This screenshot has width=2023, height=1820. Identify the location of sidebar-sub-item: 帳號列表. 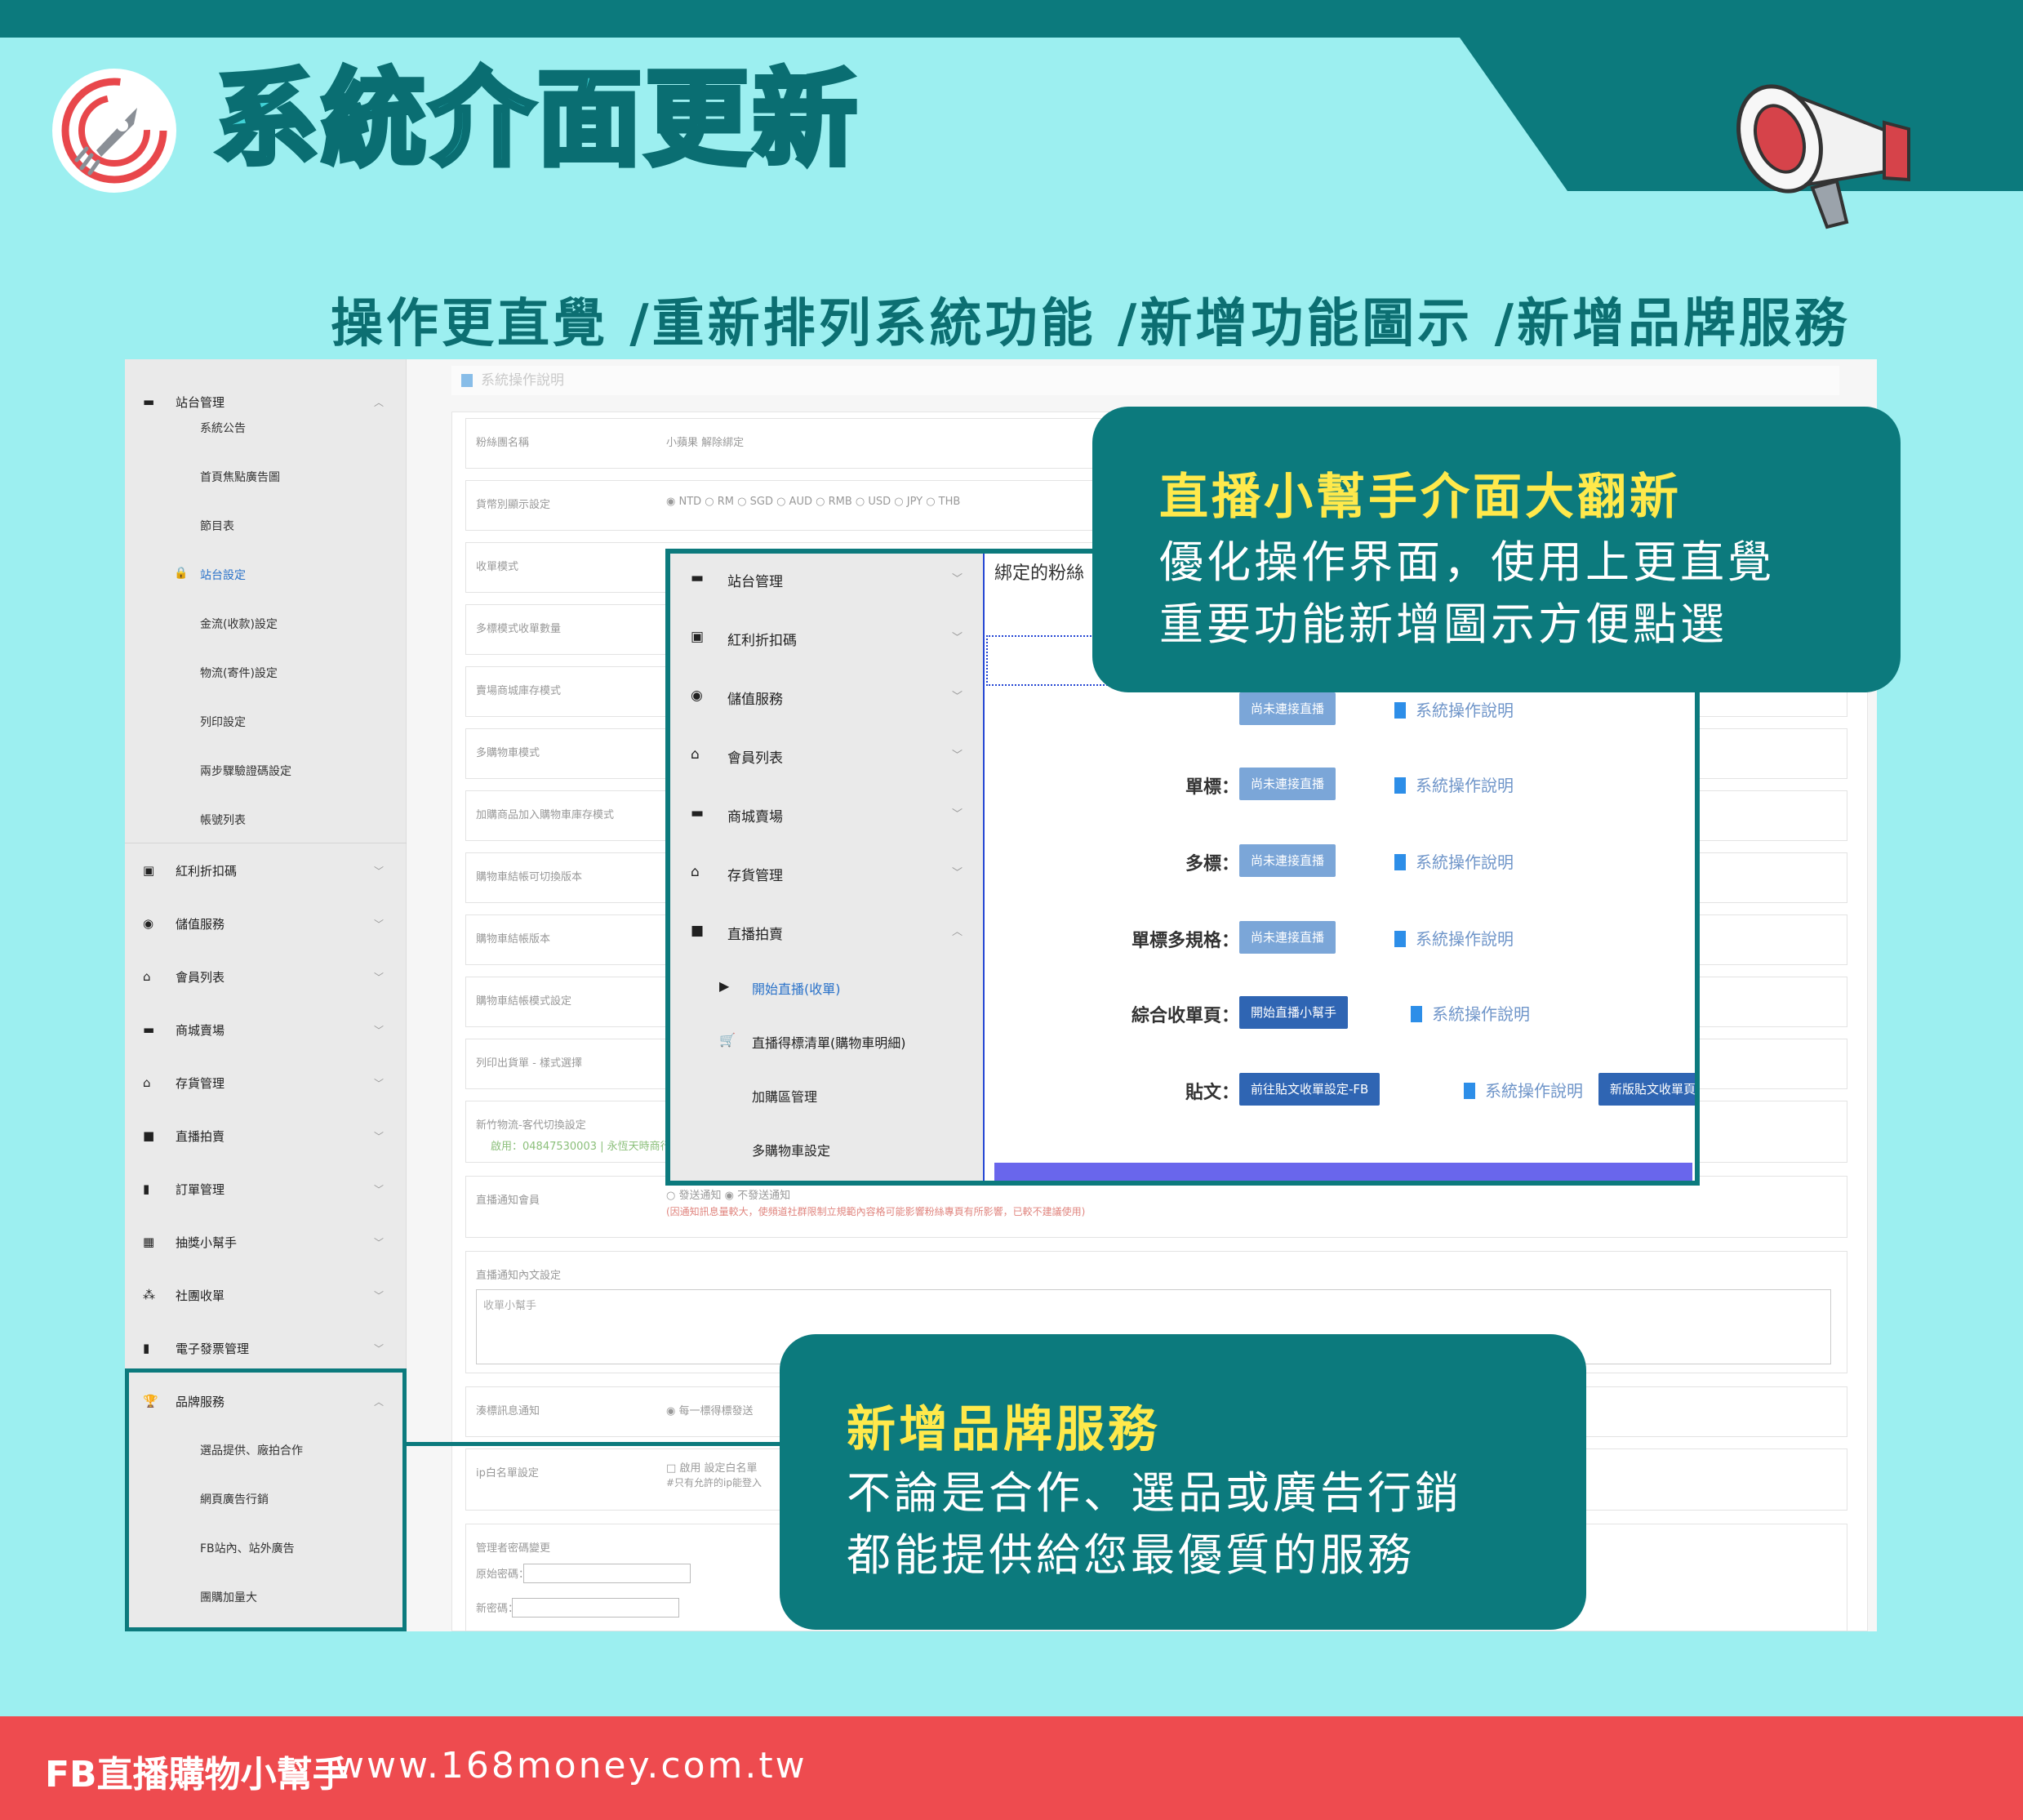
(223, 820).